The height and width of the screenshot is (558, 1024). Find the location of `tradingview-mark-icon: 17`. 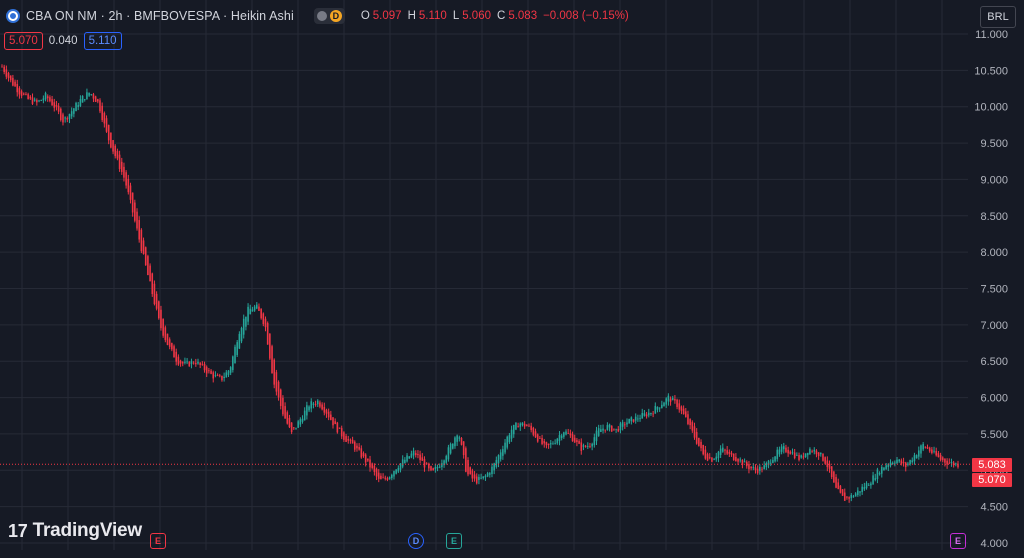

tradingview-mark-icon: 17 is located at coordinates (18, 530).